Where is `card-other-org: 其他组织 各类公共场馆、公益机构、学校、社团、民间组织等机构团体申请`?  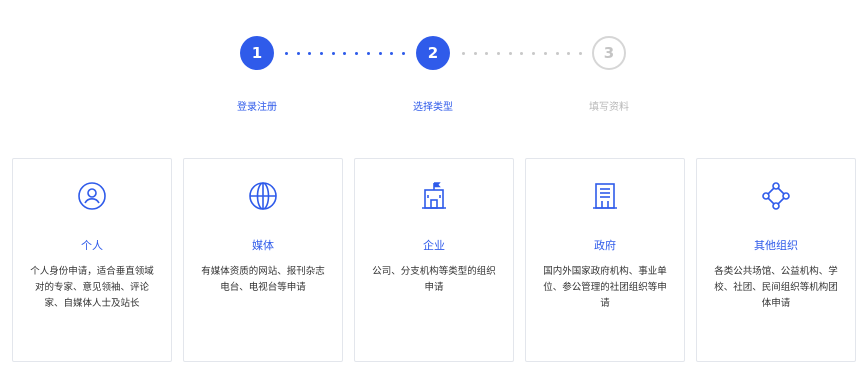
card-other-org: 其他组织 各类公共场馆、公益机构、学校、社团、民间组织等机构团体申请 is located at coordinates (776, 260).